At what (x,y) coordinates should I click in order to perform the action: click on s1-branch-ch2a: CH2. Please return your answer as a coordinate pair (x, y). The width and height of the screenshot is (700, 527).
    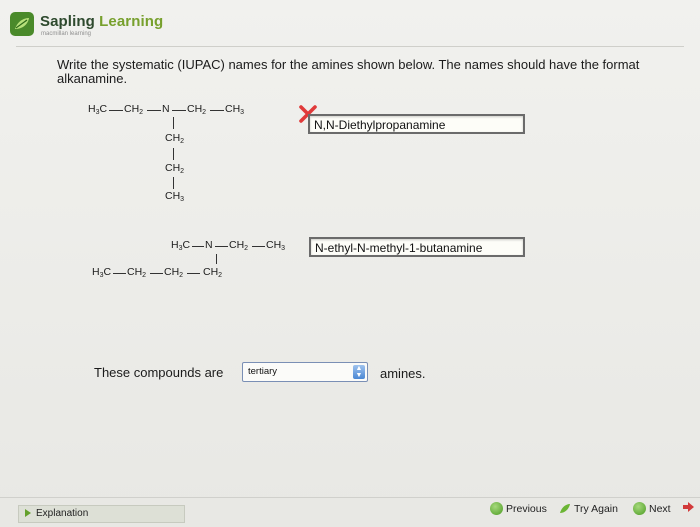
    Looking at the image, I should click on (175, 138).